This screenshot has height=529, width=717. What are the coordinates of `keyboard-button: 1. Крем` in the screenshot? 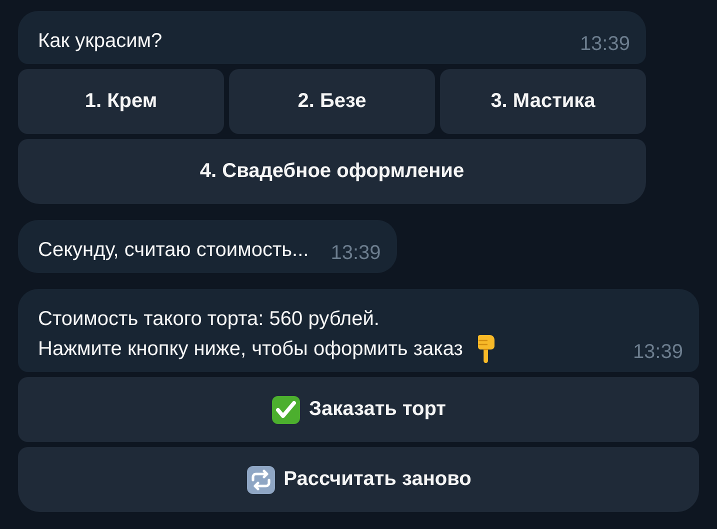 It's located at (121, 101).